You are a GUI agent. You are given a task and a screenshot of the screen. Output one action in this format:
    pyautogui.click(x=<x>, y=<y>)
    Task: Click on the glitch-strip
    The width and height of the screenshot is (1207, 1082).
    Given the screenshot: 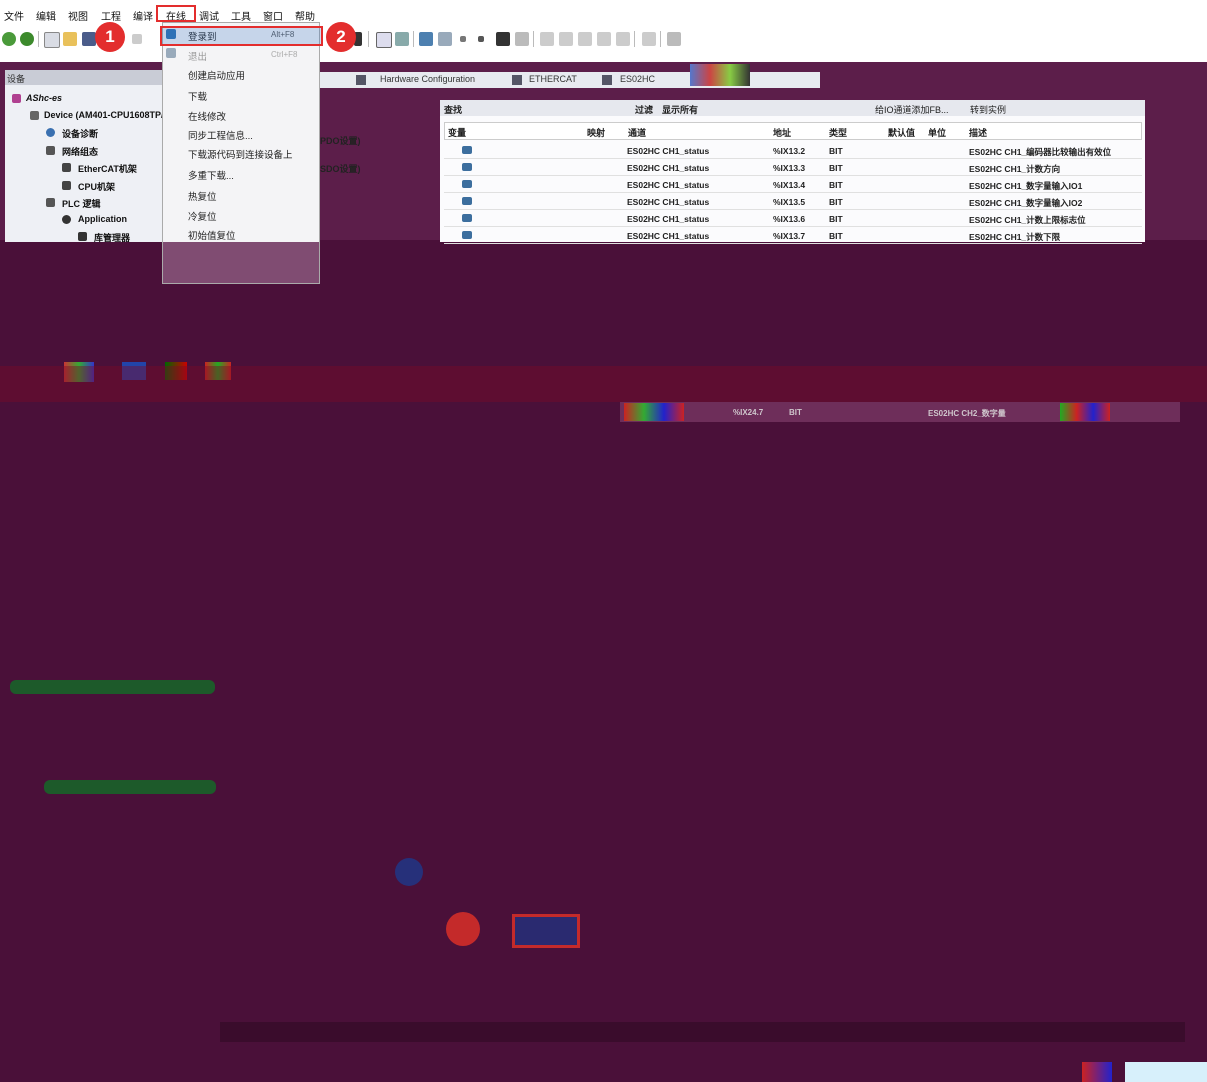 What is the action you would take?
    pyautogui.click(x=702, y=1032)
    